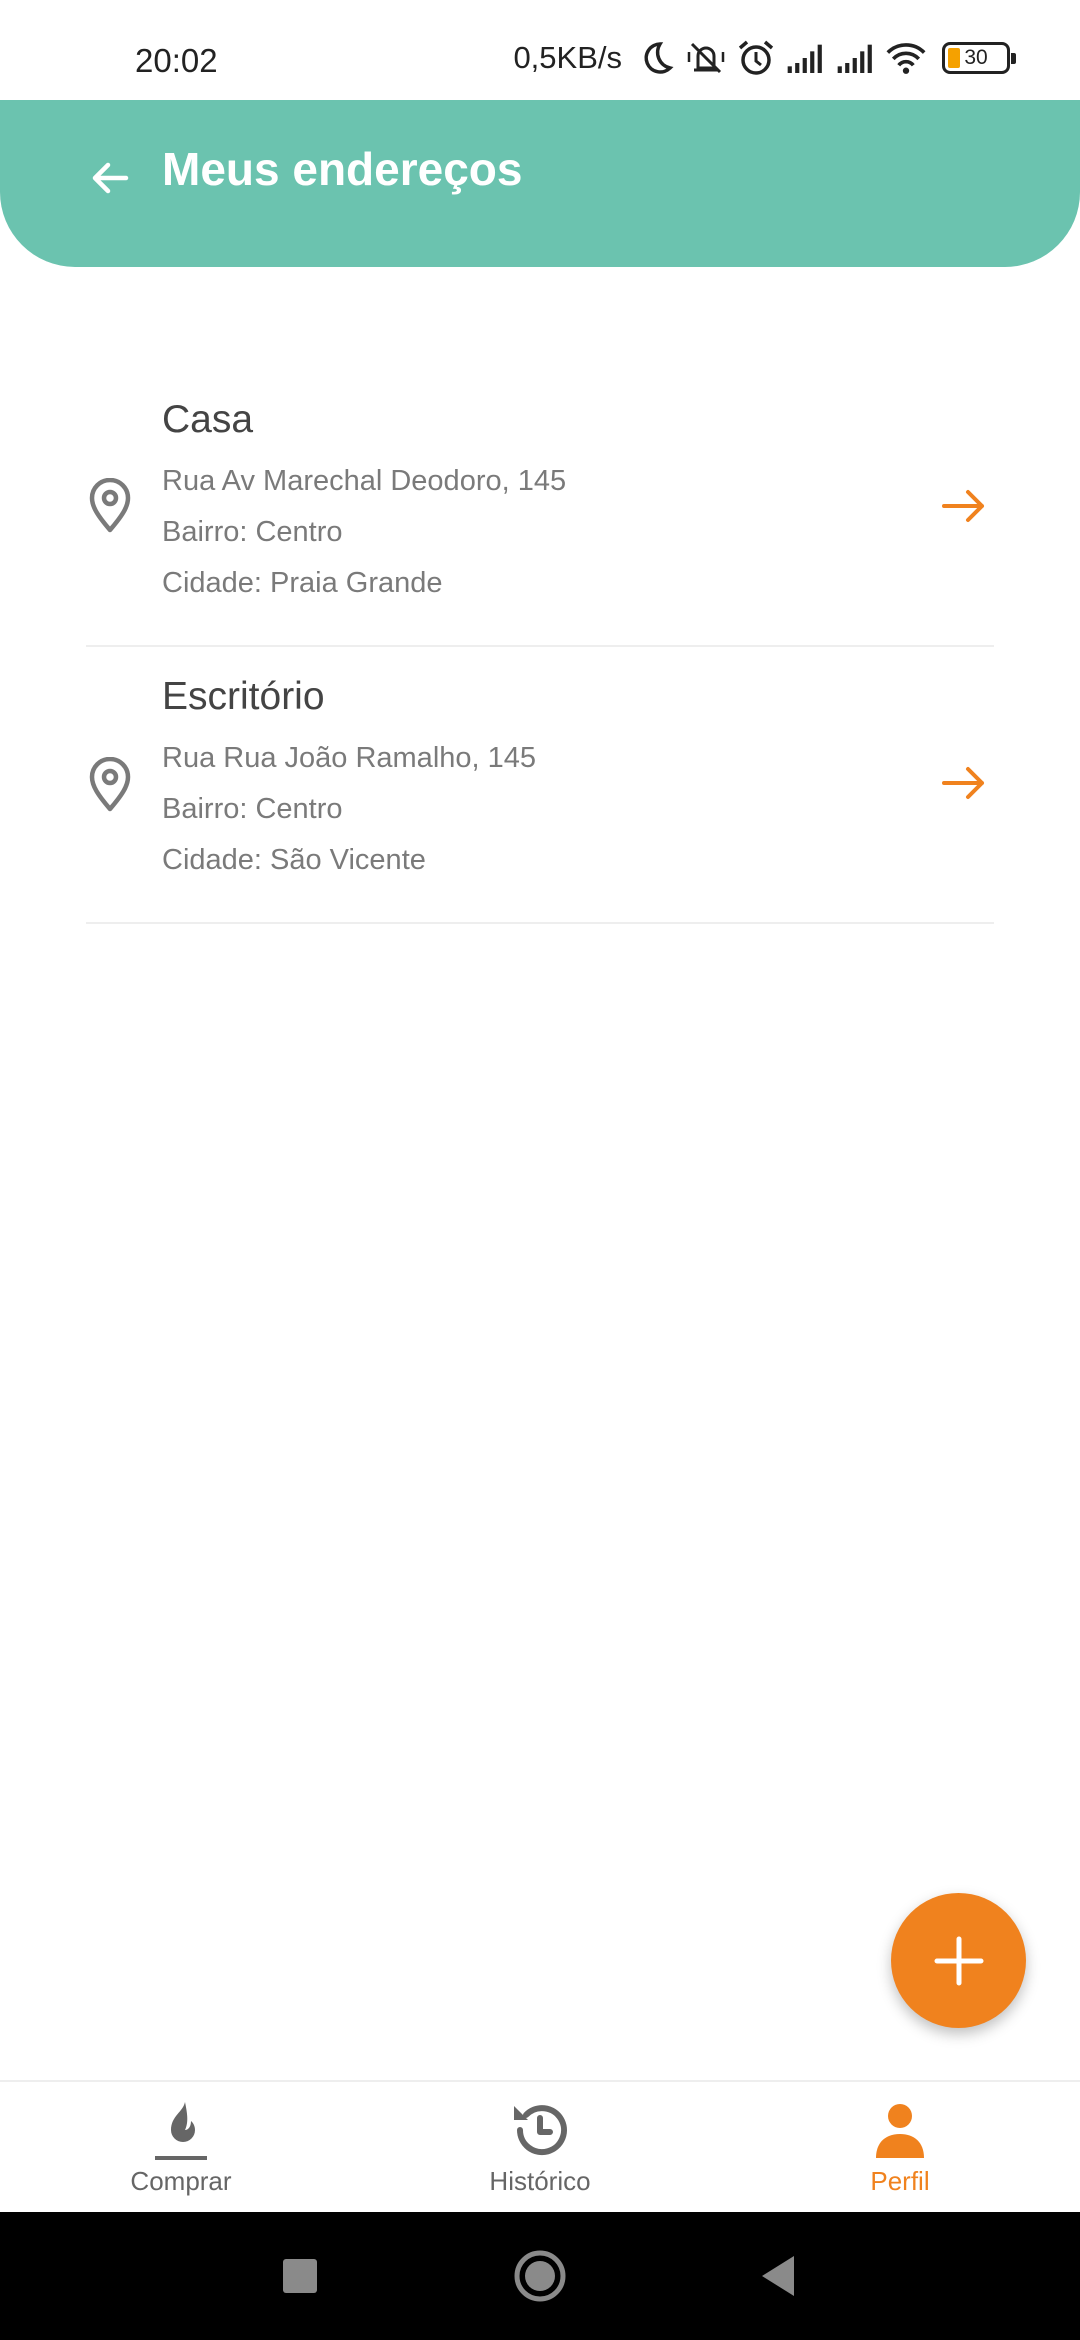  I want to click on recents-icon, so click(300, 2276).